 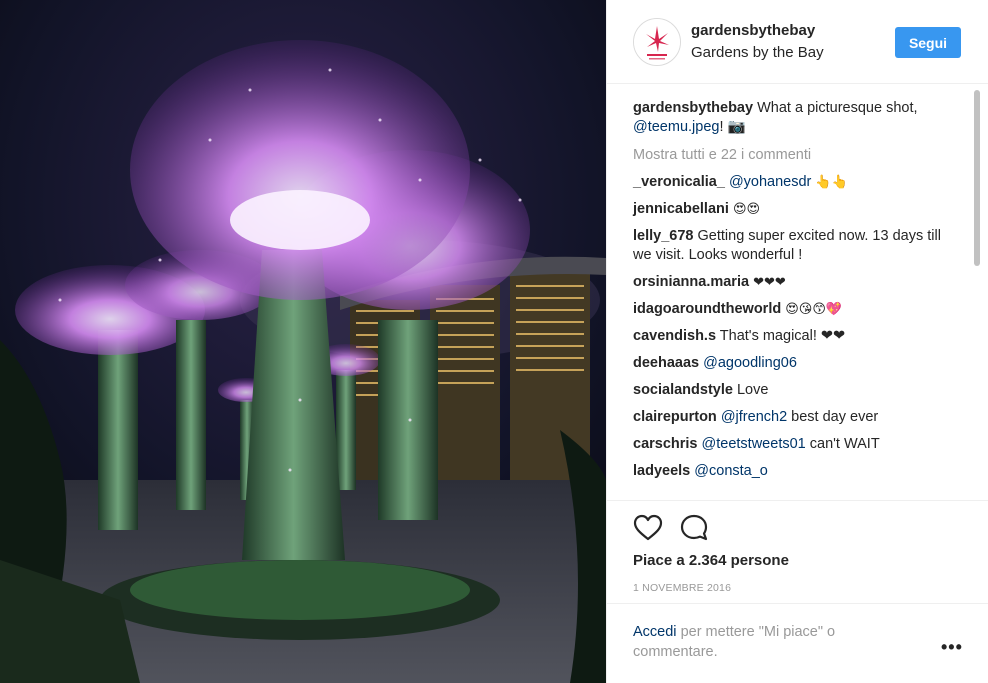 What do you see at coordinates (798, 363) in the screenshot?
I see `comment-item: deehaaas @agoodling06` at bounding box center [798, 363].